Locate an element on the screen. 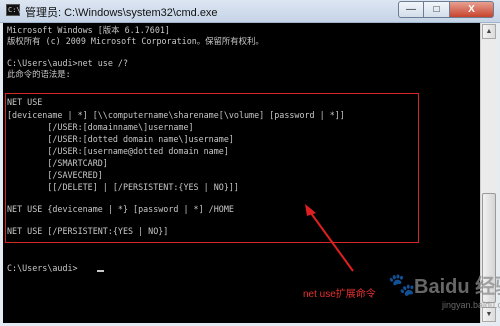 Image resolution: width=500 pixels, height=326 pixels. minimize-button: — is located at coordinates (411, 9).